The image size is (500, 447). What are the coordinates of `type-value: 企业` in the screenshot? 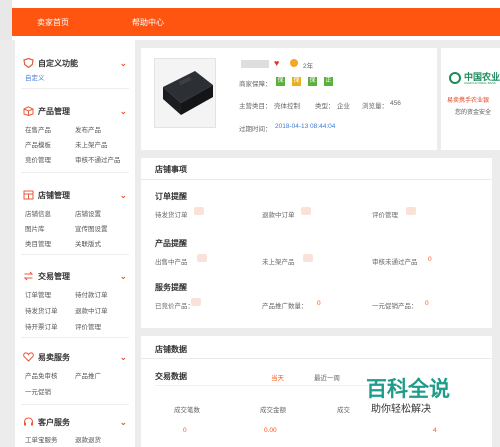 It's located at (343, 106).